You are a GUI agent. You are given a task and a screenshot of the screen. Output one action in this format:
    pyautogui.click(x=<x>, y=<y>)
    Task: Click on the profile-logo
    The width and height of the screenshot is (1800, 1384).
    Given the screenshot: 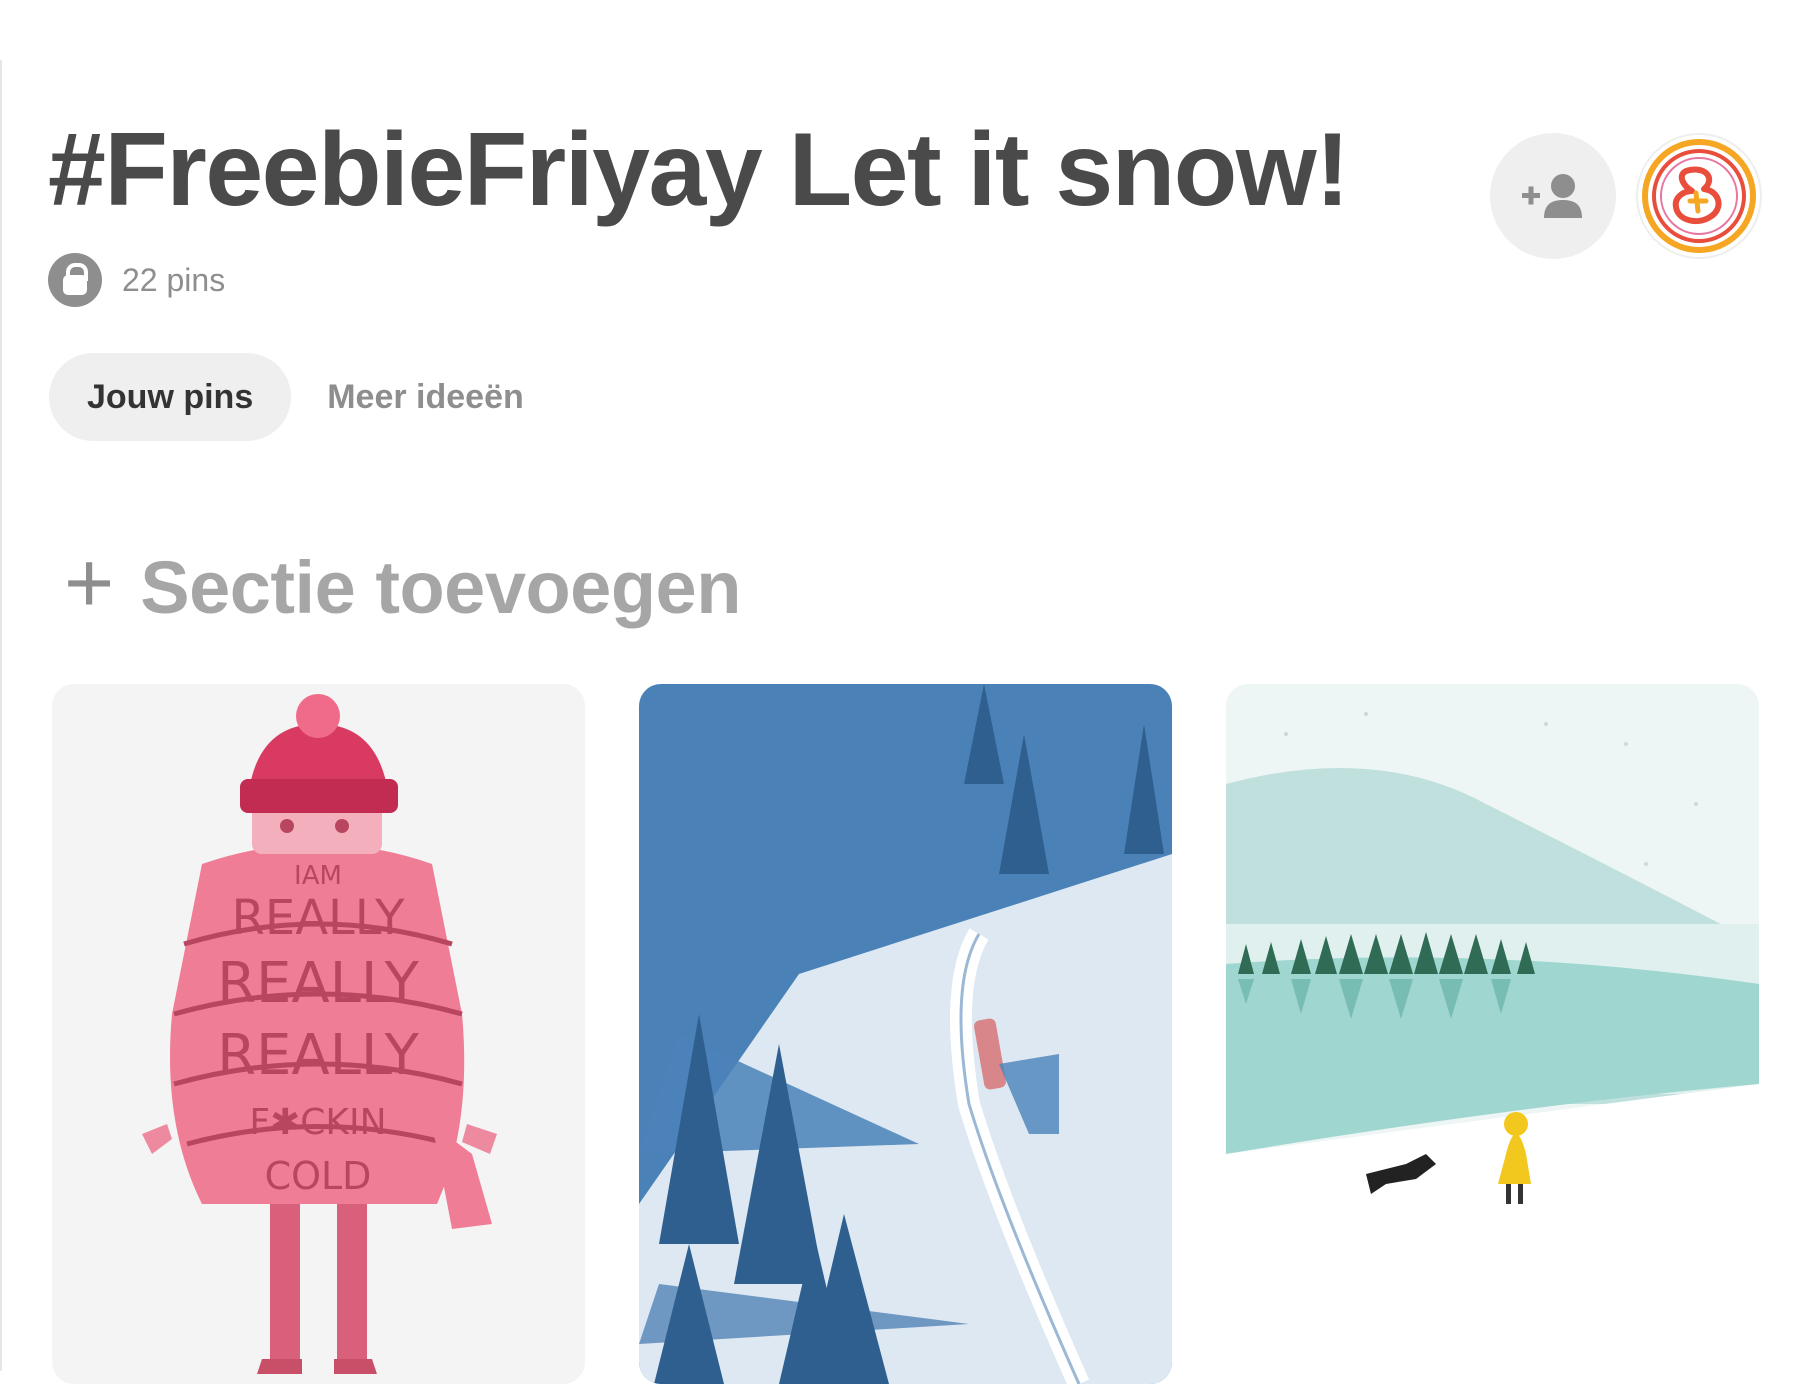 What is the action you would take?
    pyautogui.click(x=1699, y=196)
    